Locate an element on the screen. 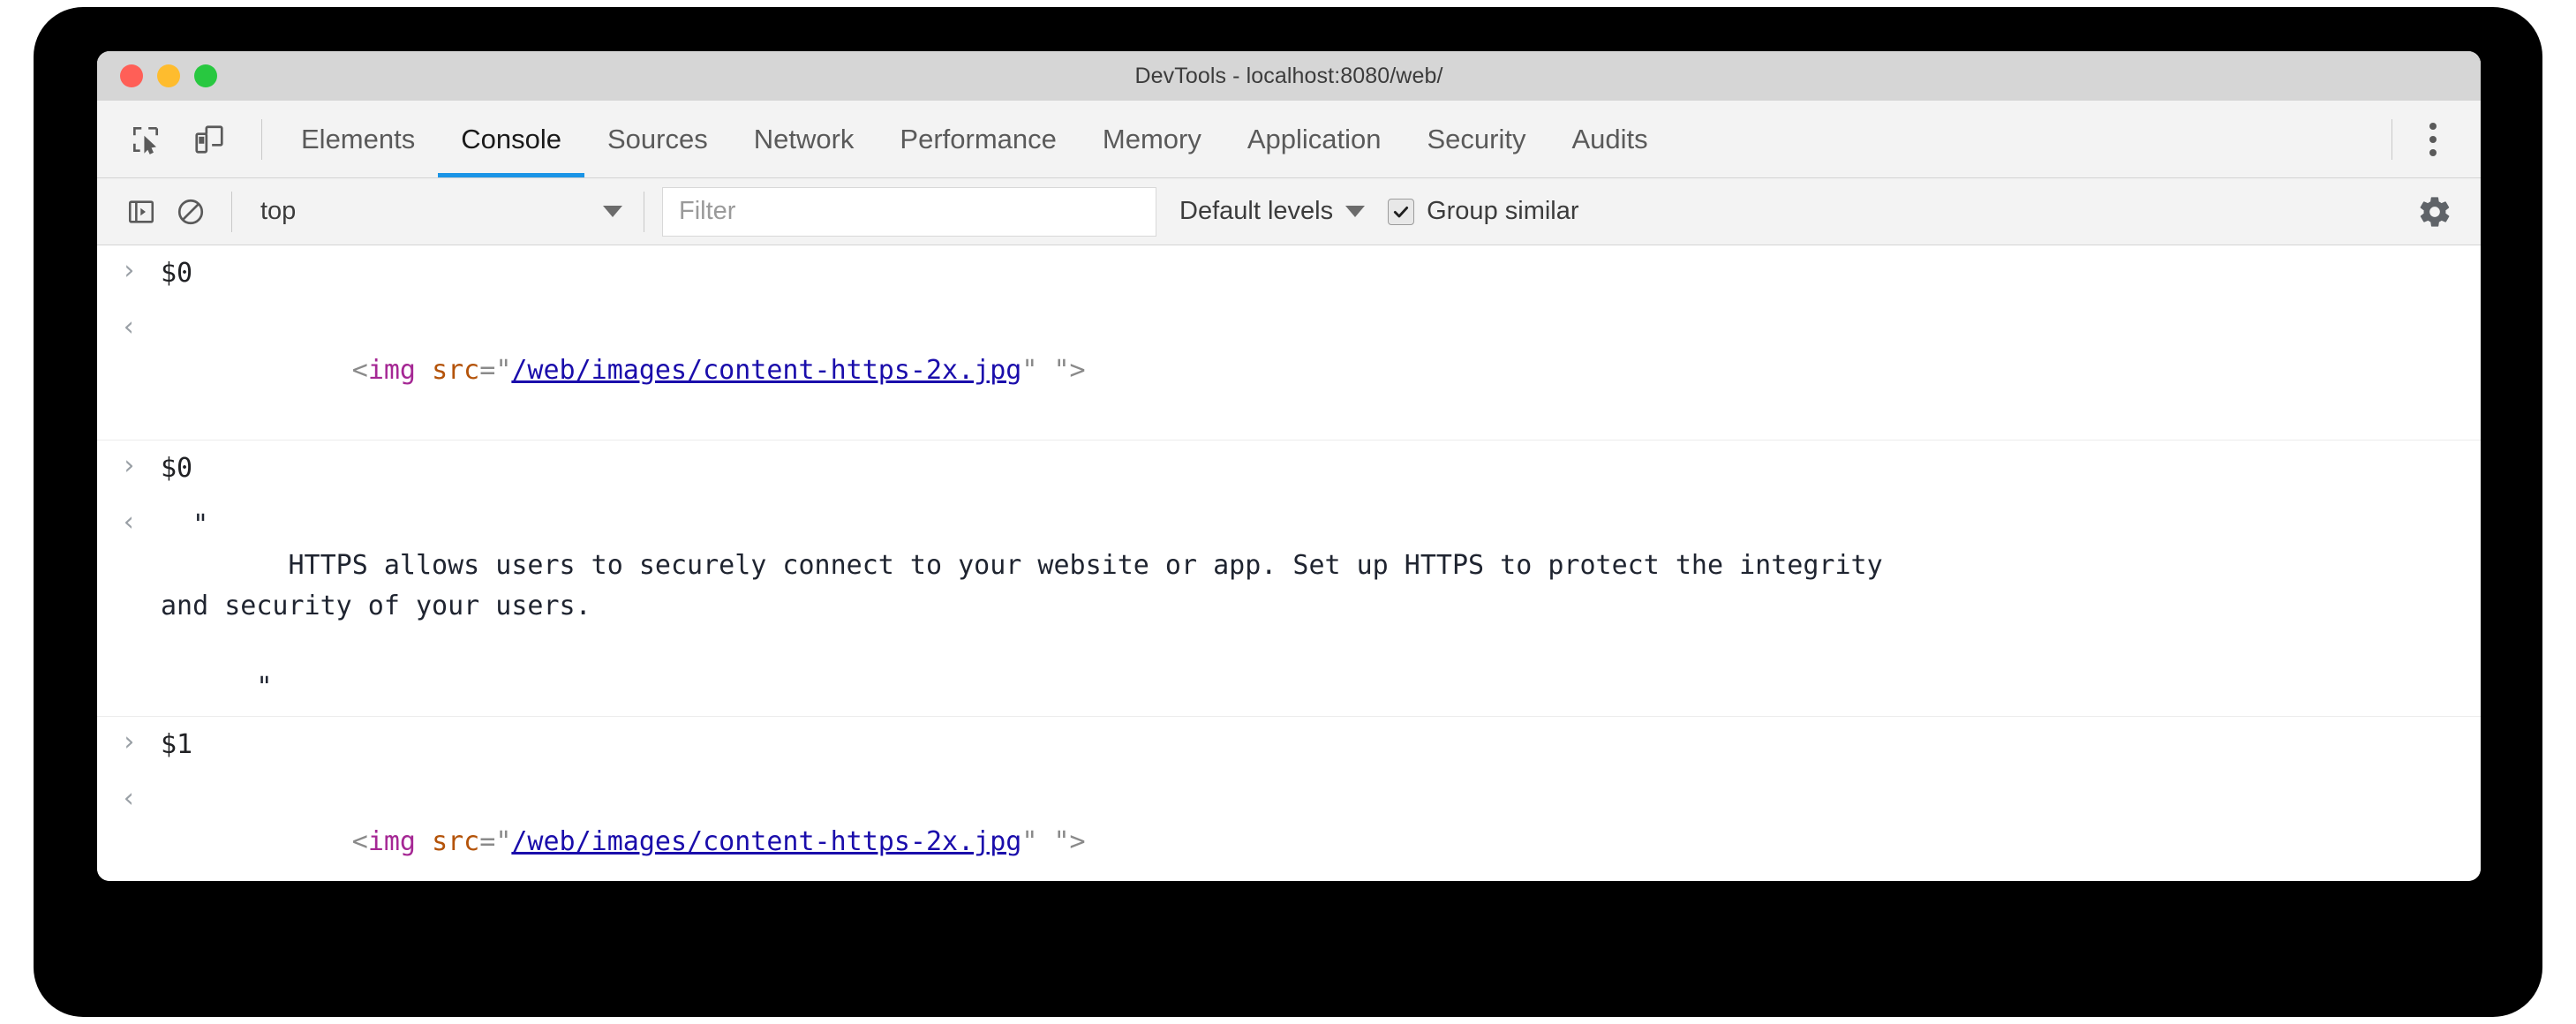  tab-sources: Sources is located at coordinates (658, 139).